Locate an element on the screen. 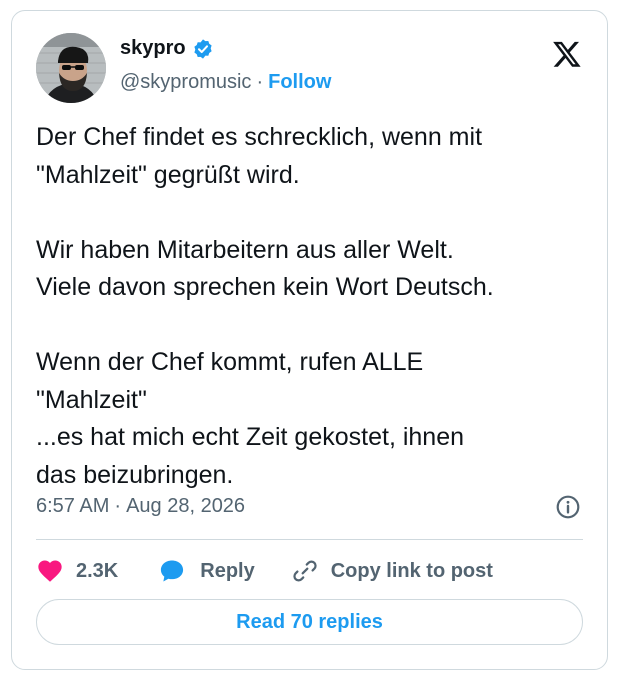 The image size is (620, 682). read-replies-label: Read 70 replies is located at coordinates (309, 621).